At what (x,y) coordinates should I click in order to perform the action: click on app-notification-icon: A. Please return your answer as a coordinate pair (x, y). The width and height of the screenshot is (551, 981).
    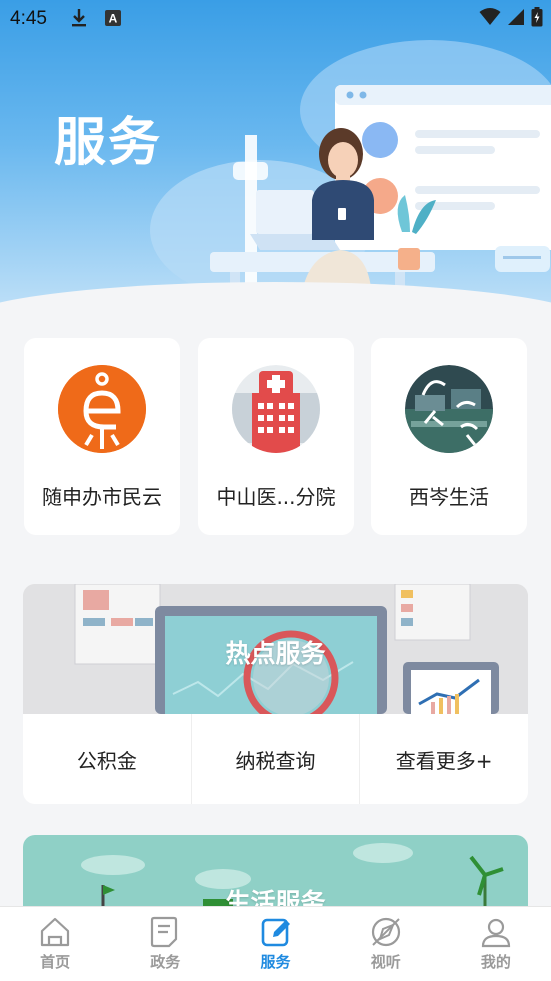
    Looking at the image, I should click on (113, 20).